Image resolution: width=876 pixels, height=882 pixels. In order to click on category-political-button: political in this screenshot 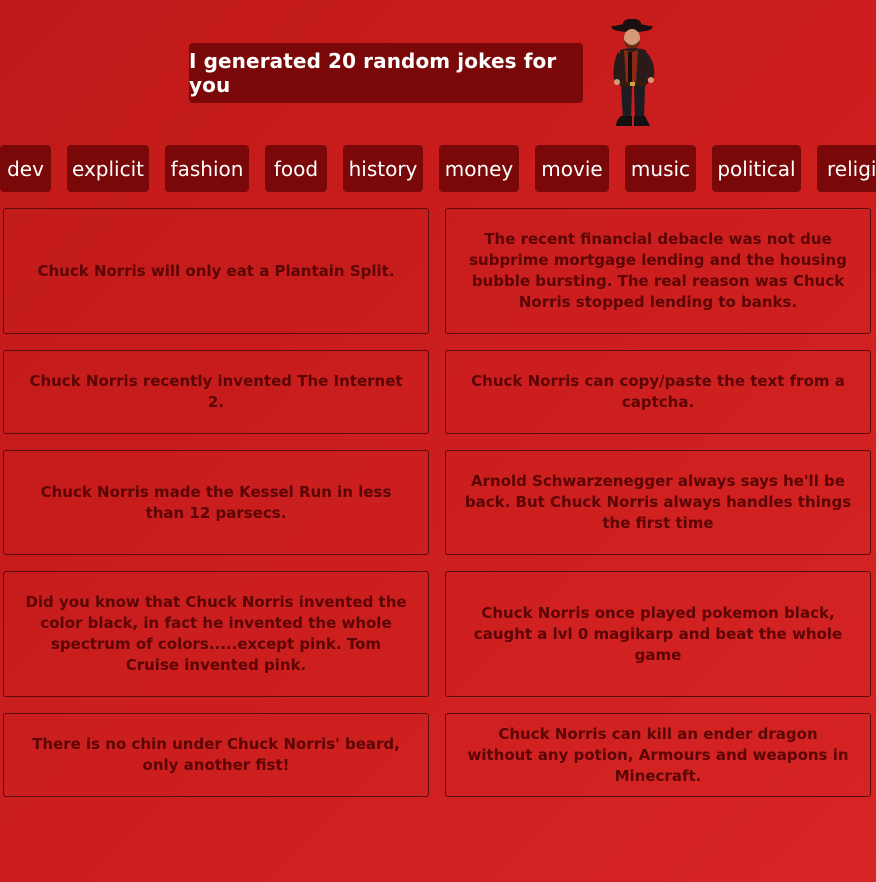, I will do `click(756, 168)`.